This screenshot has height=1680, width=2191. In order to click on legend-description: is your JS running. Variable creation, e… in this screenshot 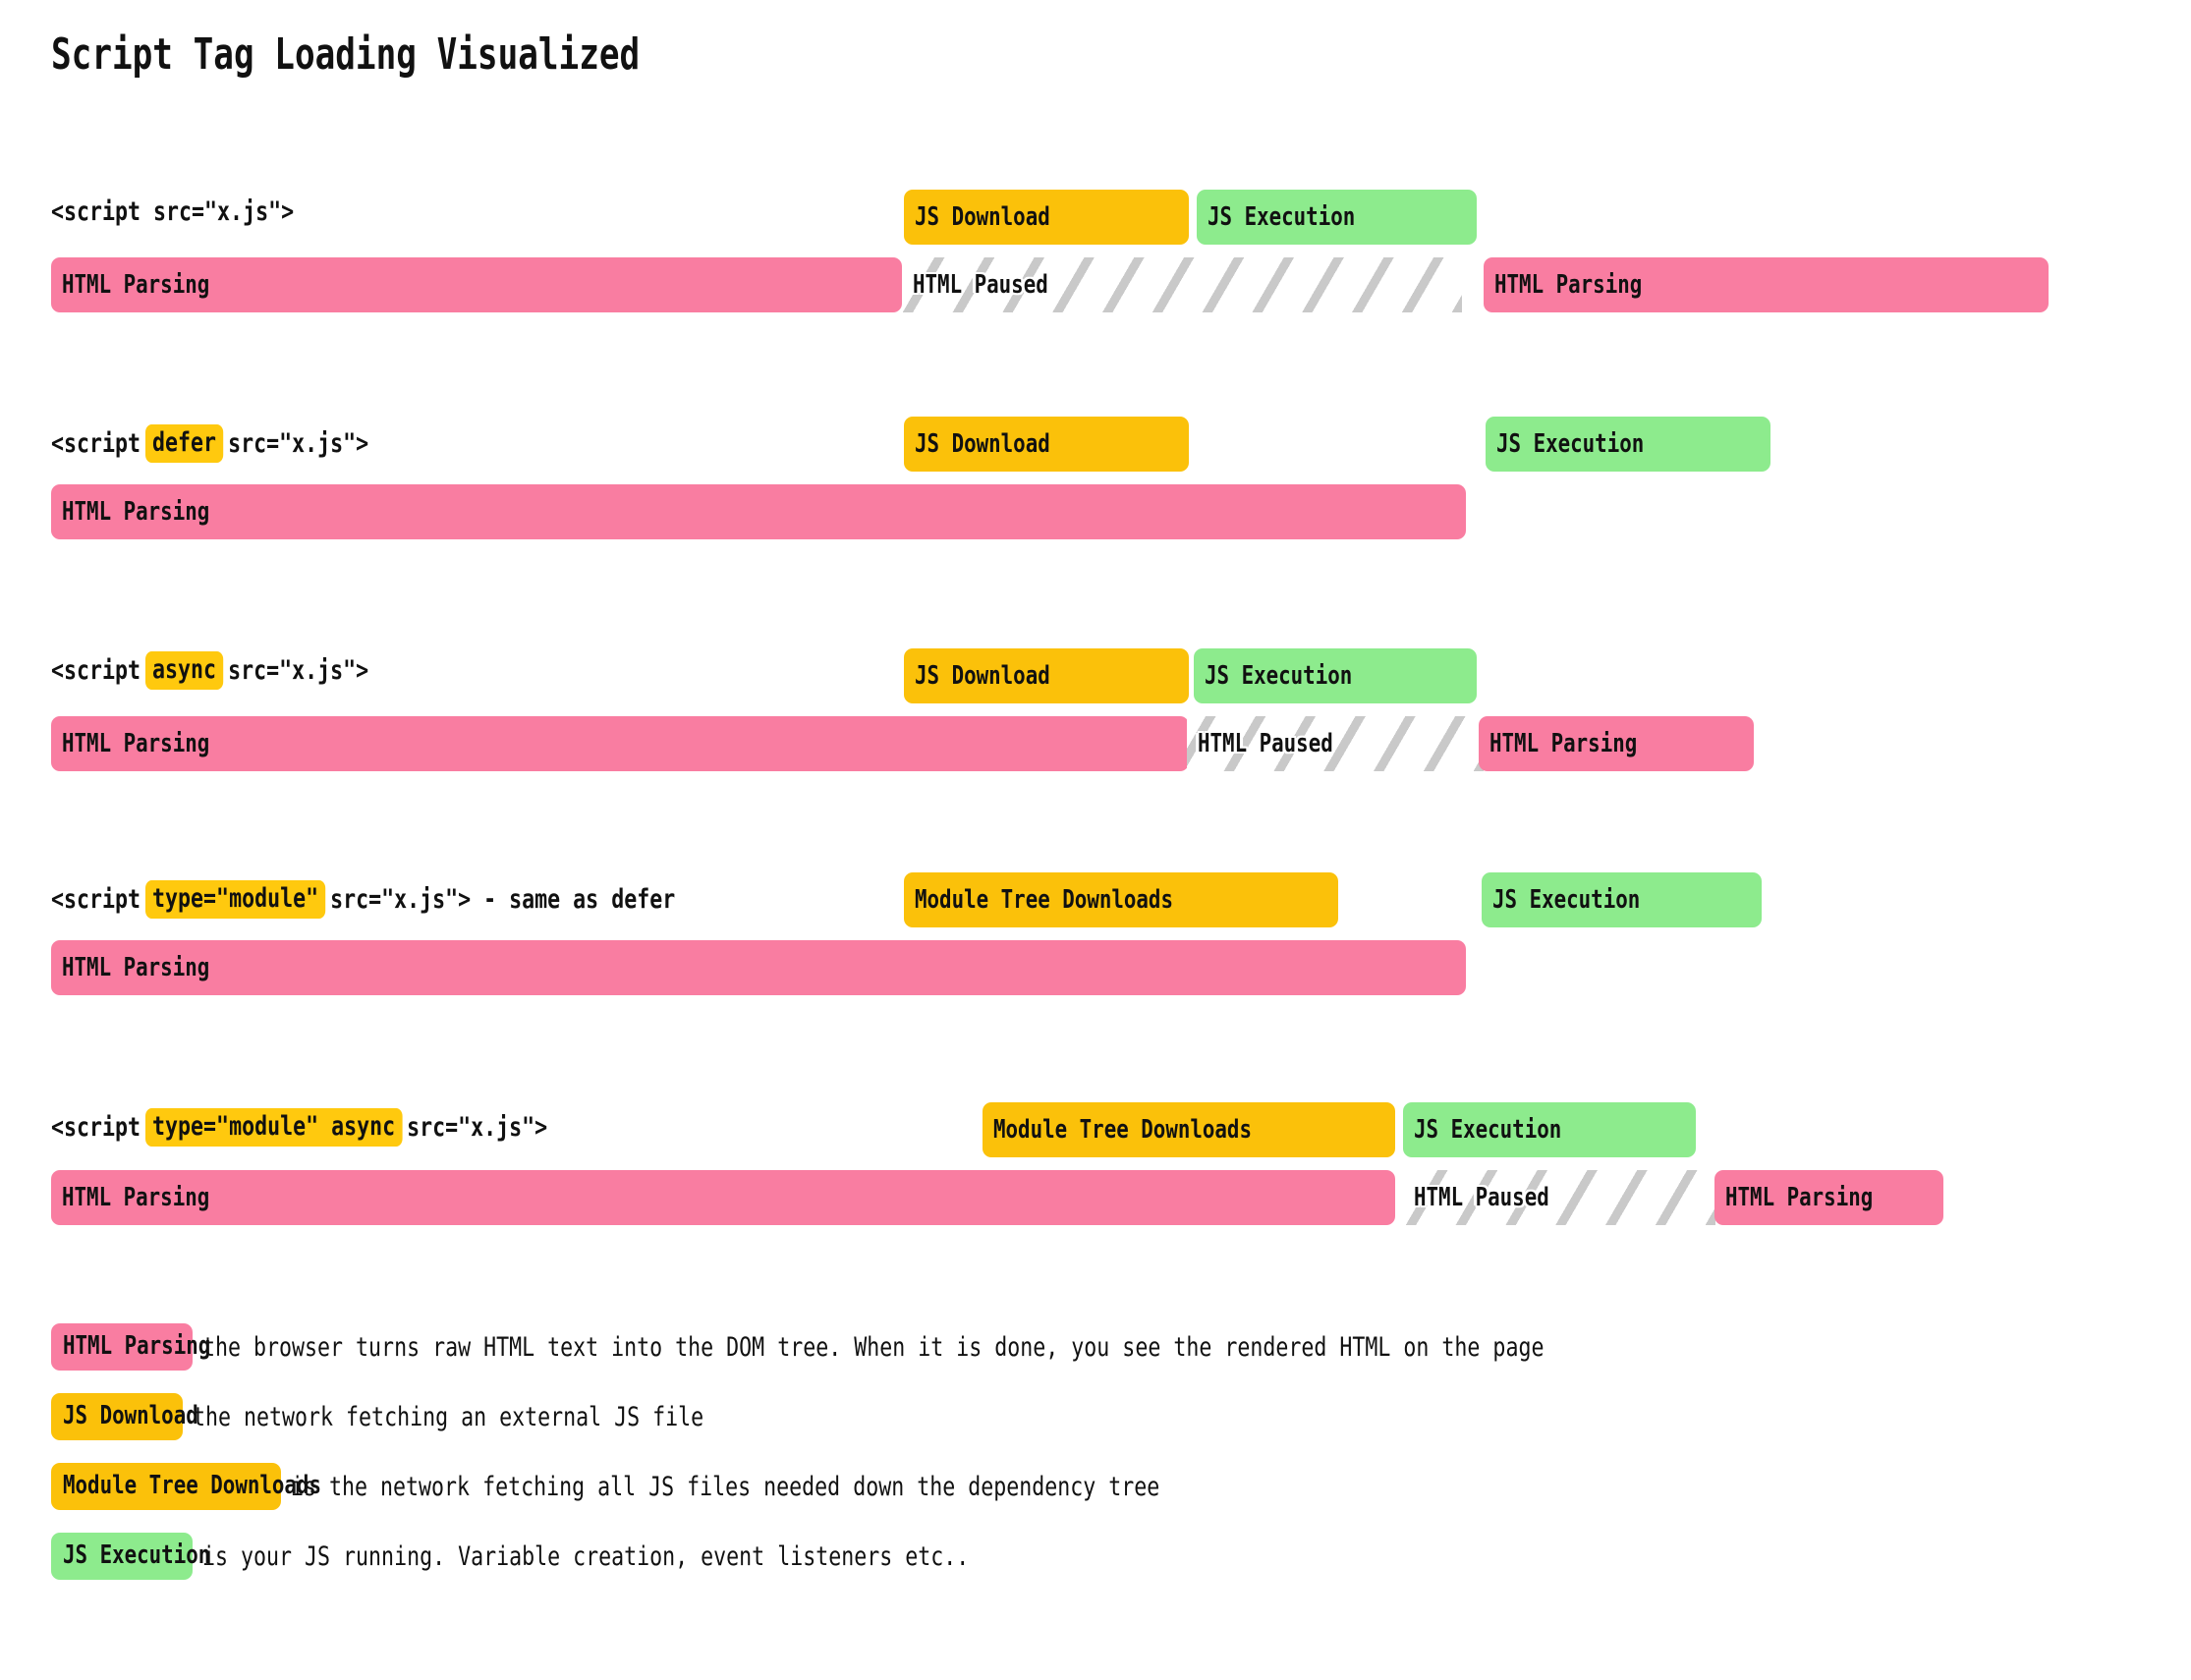, I will do `click(586, 1556)`.